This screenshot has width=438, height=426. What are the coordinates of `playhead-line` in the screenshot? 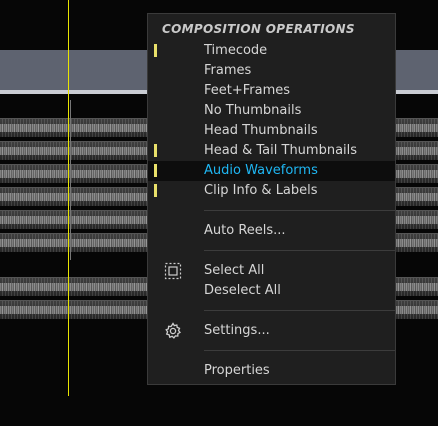 It's located at (68, 198).